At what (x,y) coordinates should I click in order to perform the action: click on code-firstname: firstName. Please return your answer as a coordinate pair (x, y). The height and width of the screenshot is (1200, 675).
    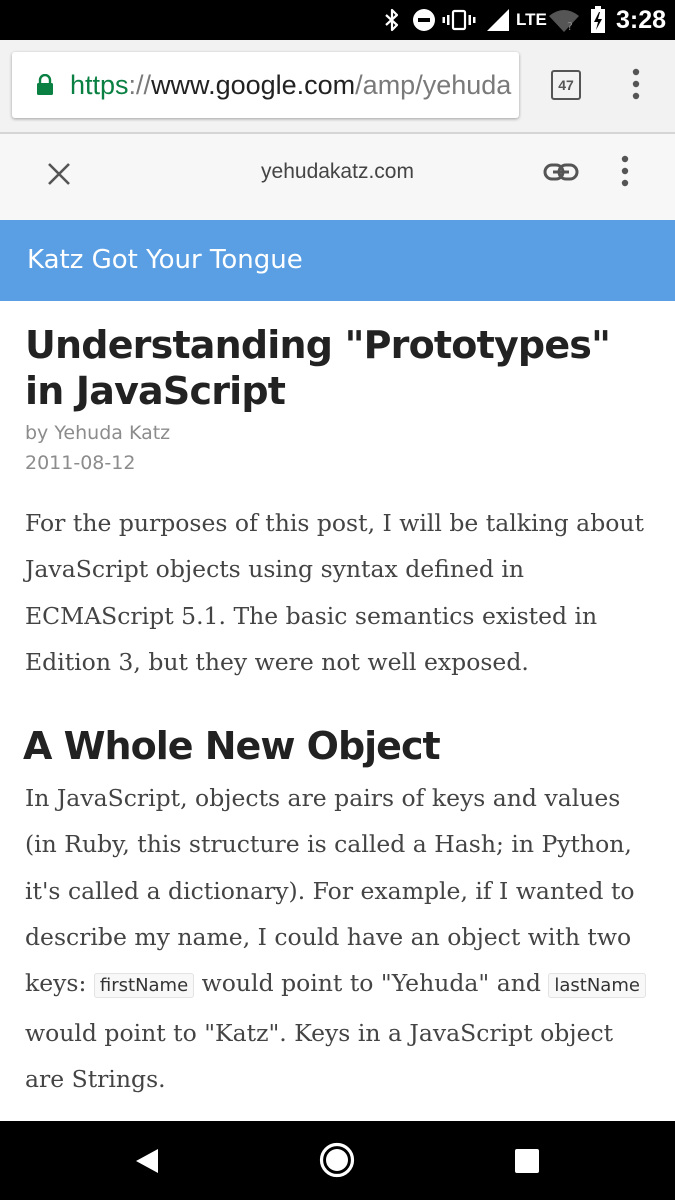
    Looking at the image, I should click on (144, 986).